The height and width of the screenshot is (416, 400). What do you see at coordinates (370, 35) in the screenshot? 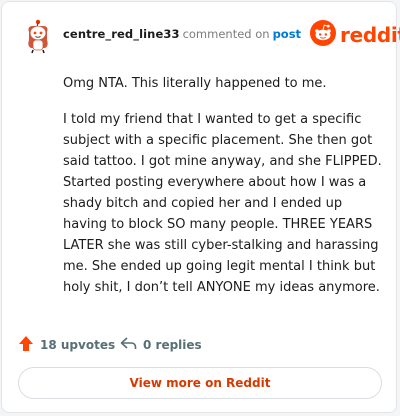
I see `reddit-wordmark: reddit` at bounding box center [370, 35].